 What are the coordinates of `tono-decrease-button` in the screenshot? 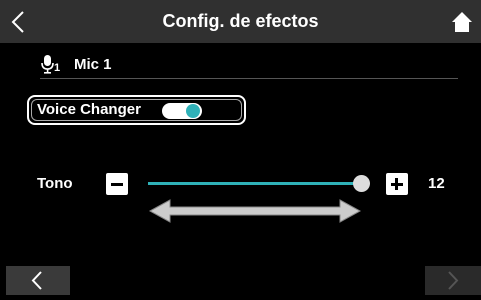 It's located at (117, 184).